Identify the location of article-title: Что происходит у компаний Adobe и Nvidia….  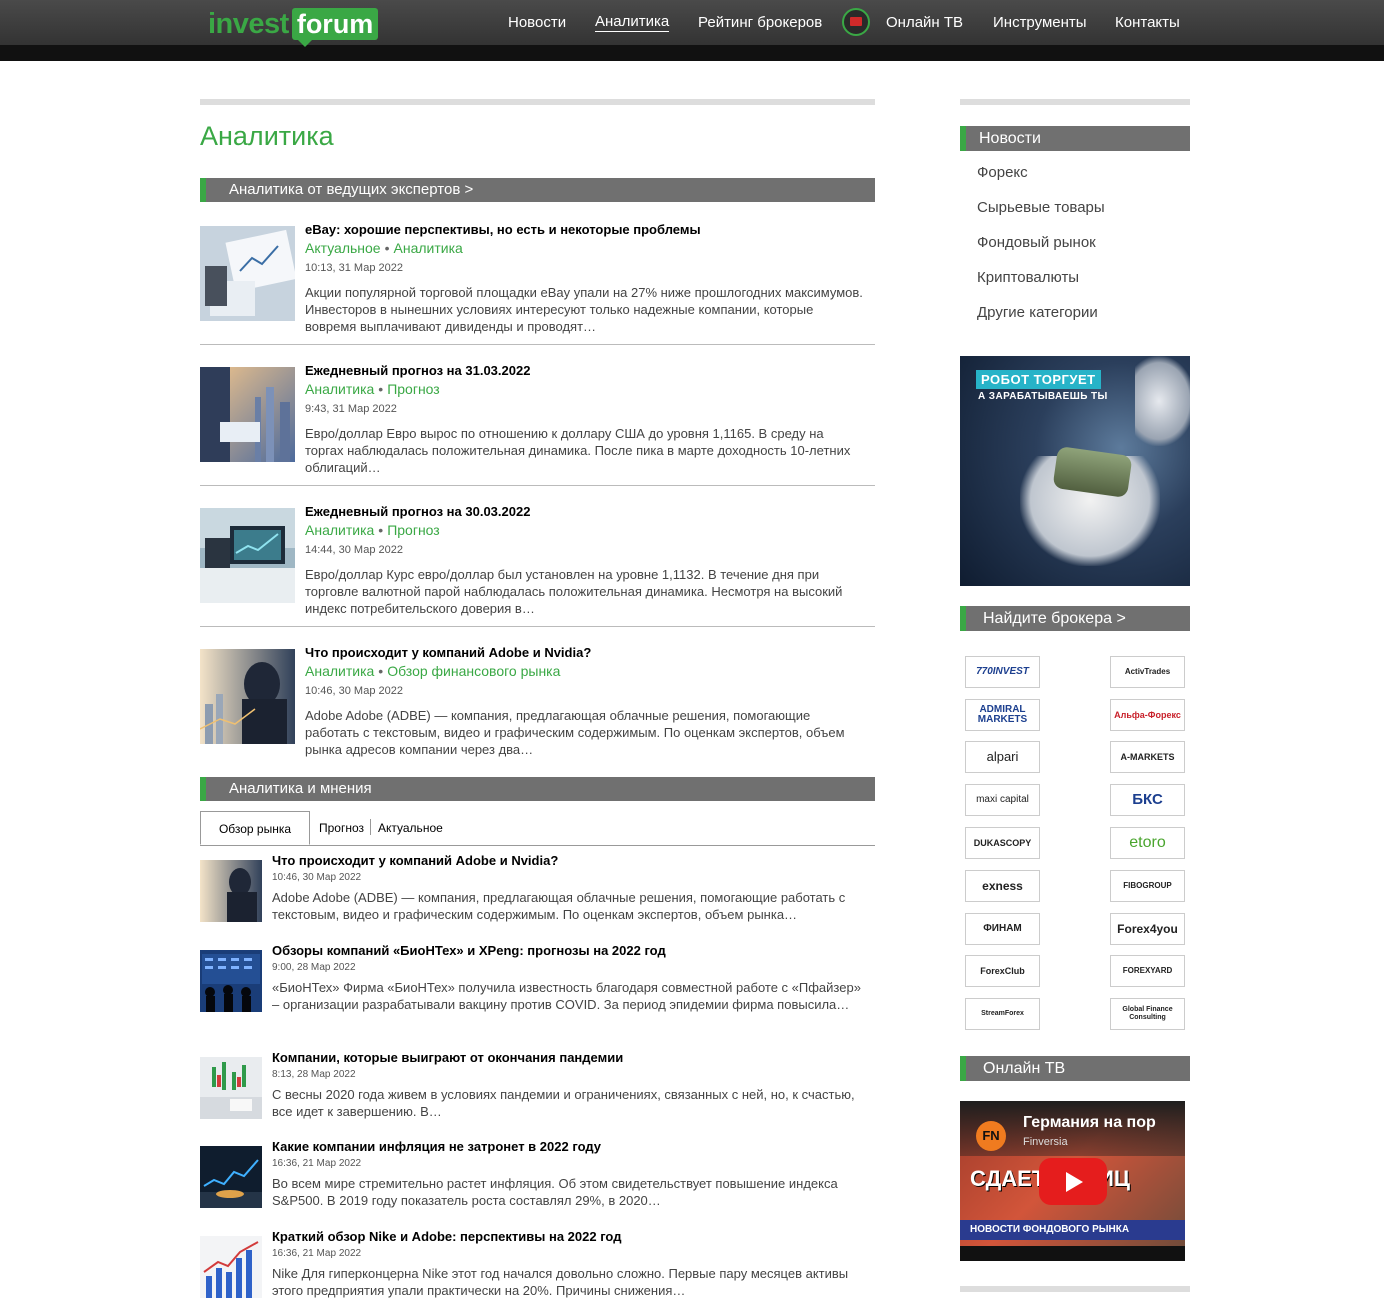
(448, 652).